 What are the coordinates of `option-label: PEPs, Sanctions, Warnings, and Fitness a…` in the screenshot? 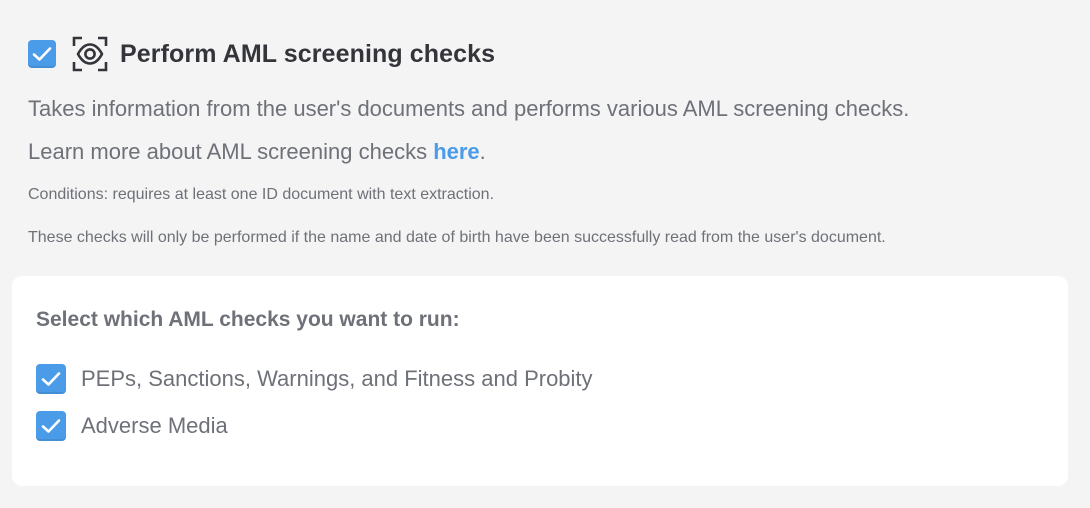 It's located at (337, 378).